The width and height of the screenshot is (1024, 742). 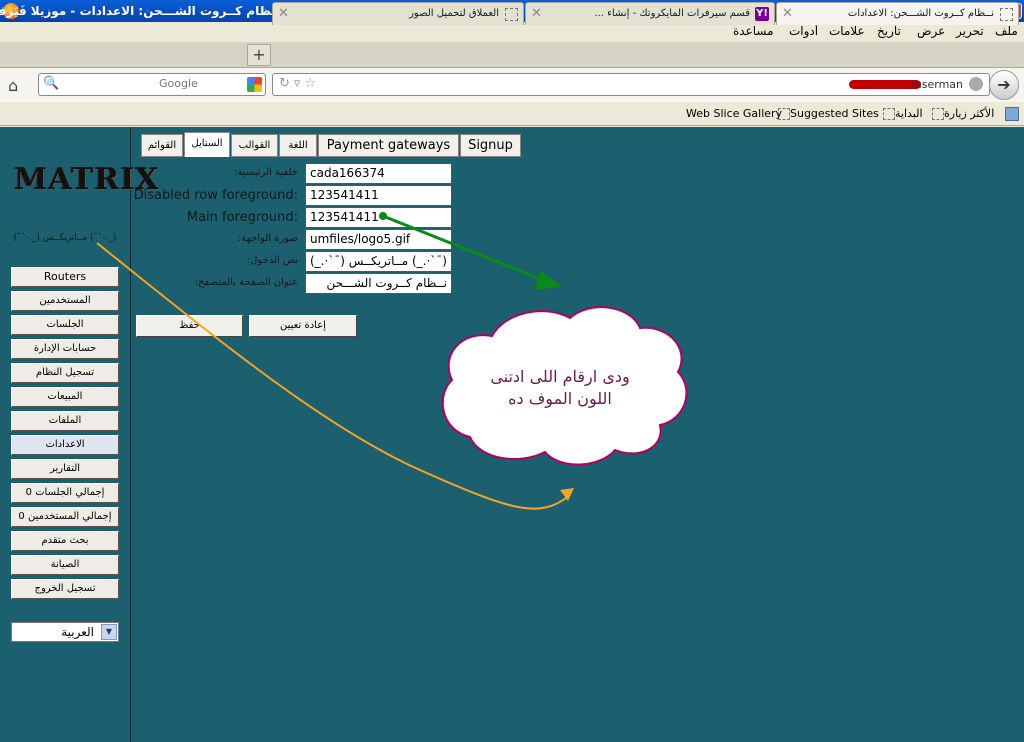 What do you see at coordinates (378, 239) in the screenshot?
I see `front-image-input: umfiles/logo5.gif` at bounding box center [378, 239].